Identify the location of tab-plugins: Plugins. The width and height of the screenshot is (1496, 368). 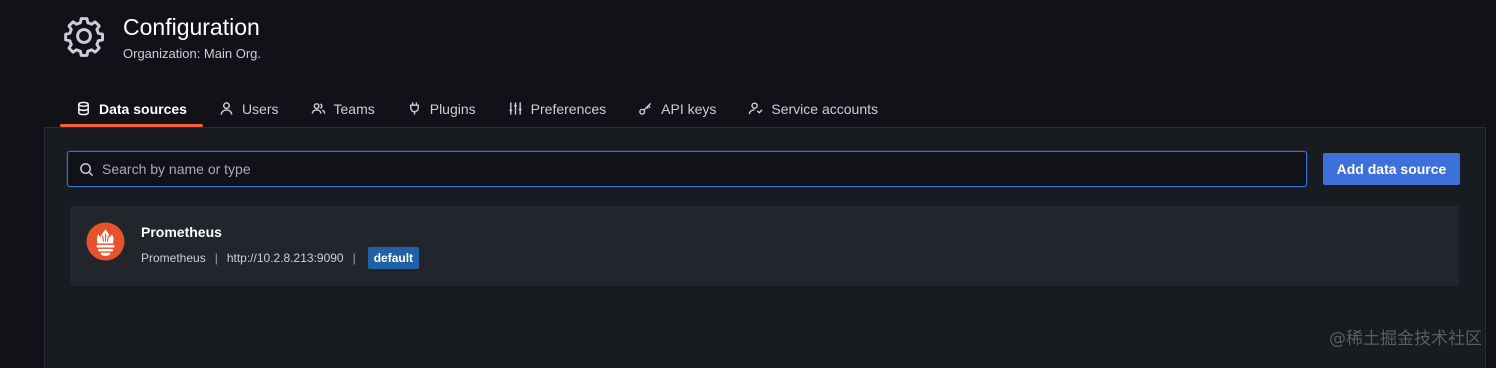
(441, 108).